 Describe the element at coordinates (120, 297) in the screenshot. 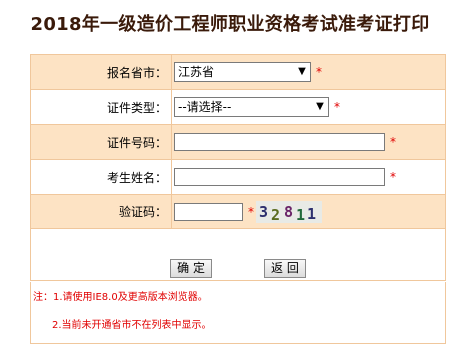

I see `note-browser: 注：1.请使用IE8.0及更高版本浏览器。` at that location.